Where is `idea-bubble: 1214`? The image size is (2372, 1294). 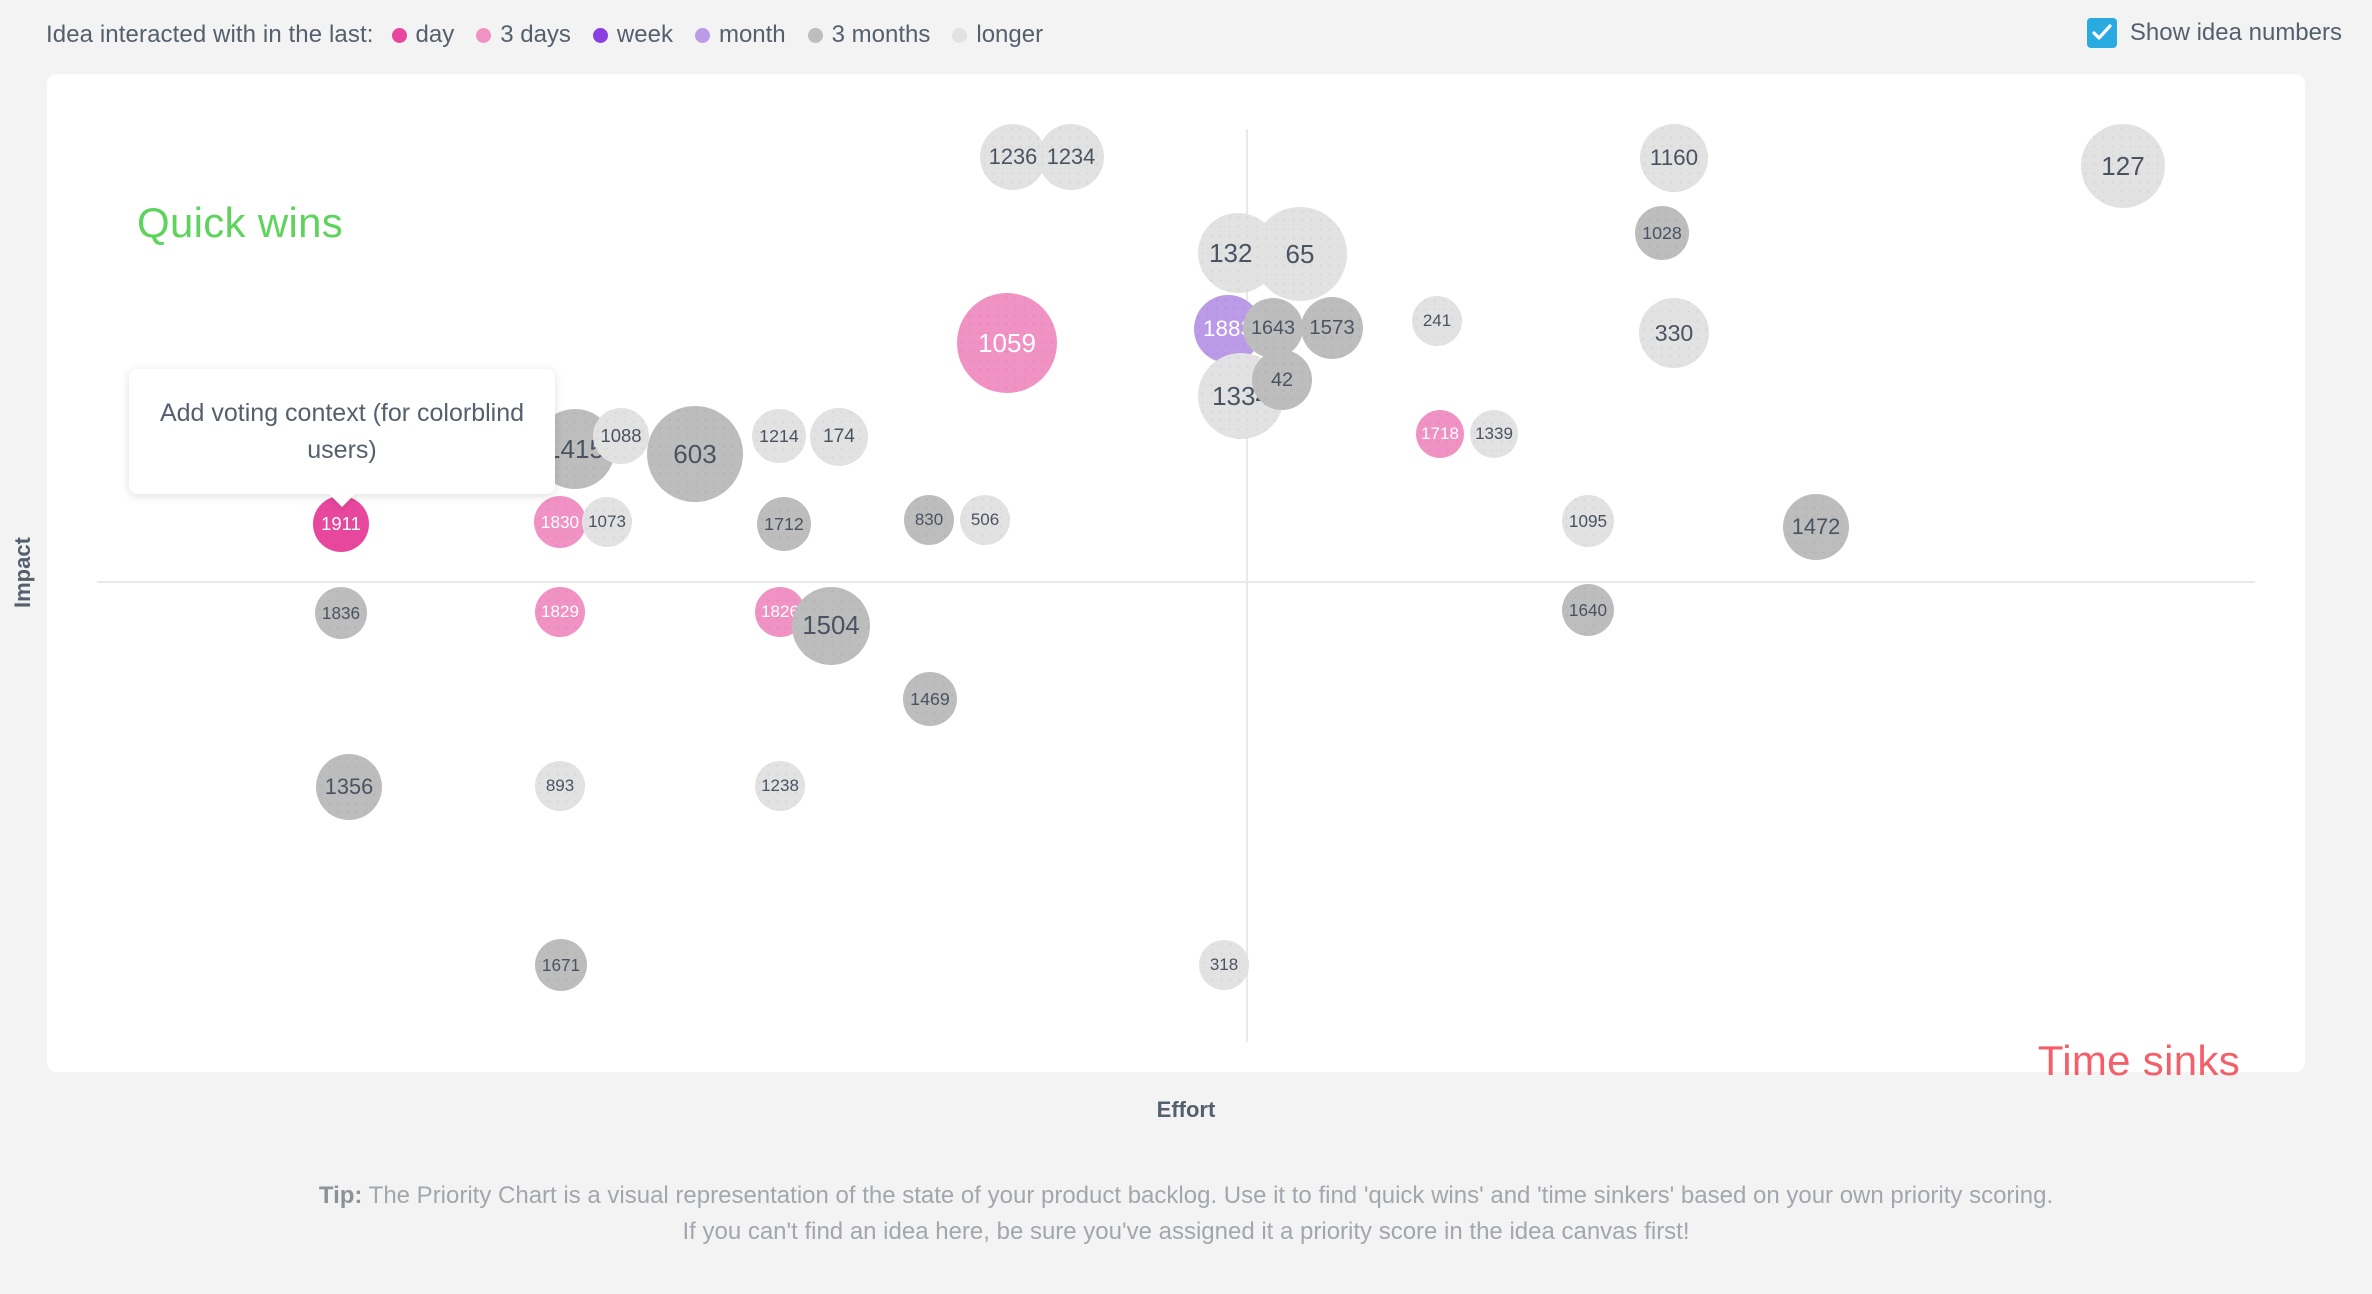 idea-bubble: 1214 is located at coordinates (779, 436).